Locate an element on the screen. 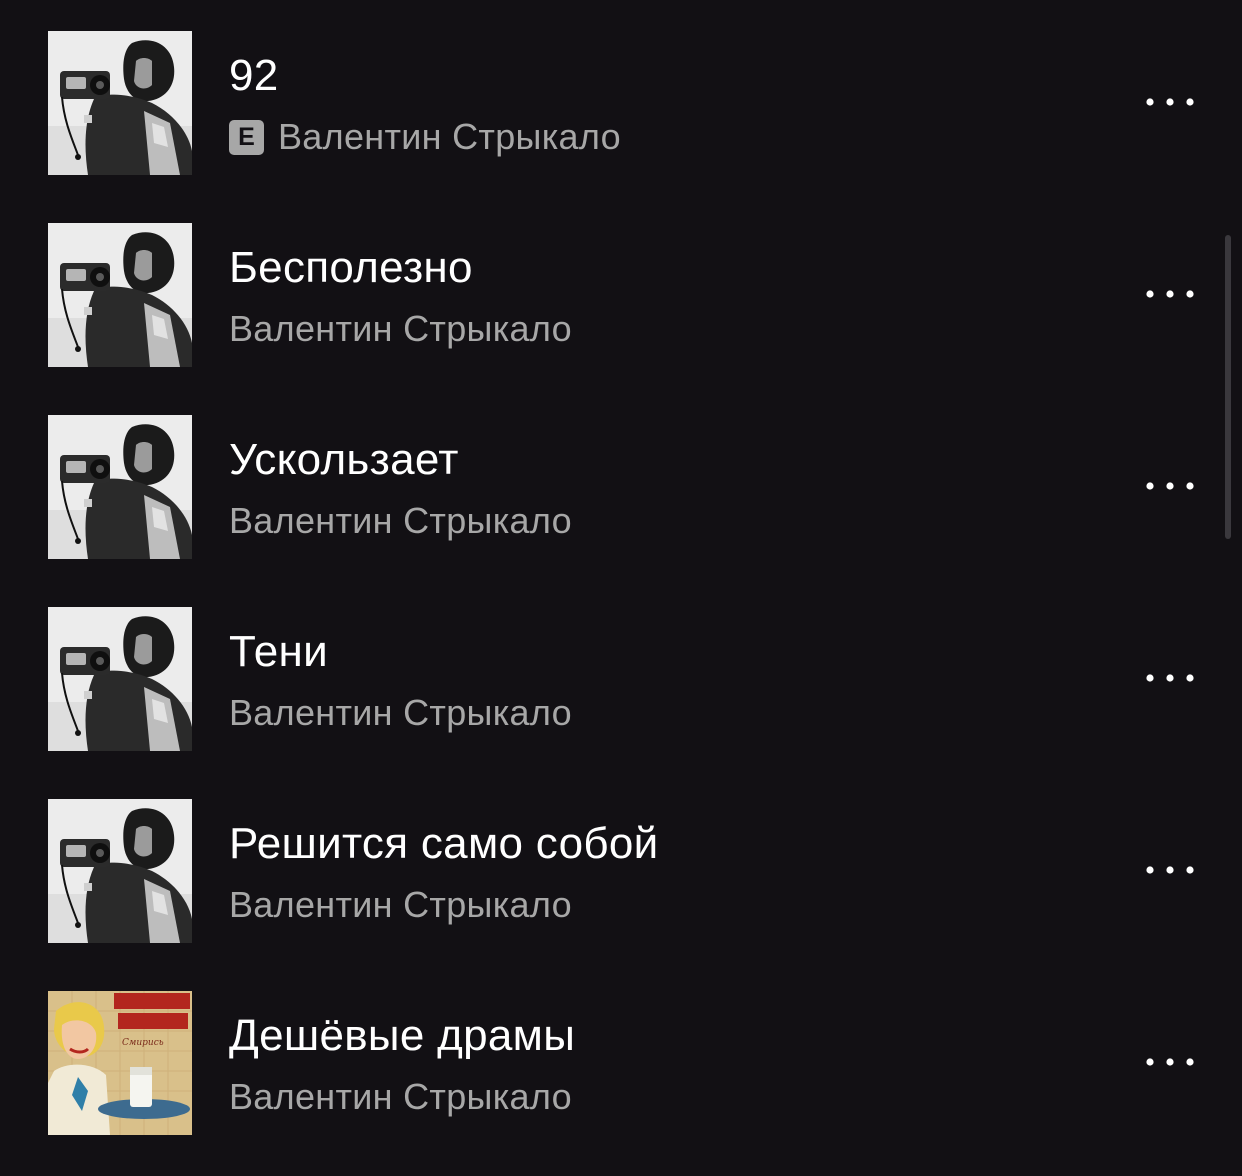 This screenshot has height=1176, width=1242. track-subtitle: E Валентин Стрыкало is located at coordinates (425, 137).